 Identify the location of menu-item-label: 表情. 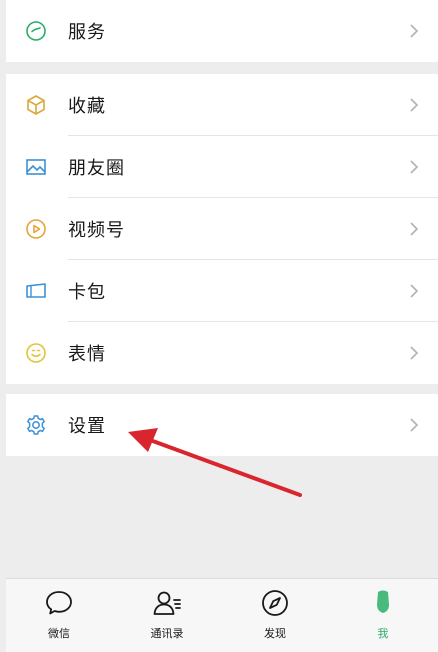
(87, 354).